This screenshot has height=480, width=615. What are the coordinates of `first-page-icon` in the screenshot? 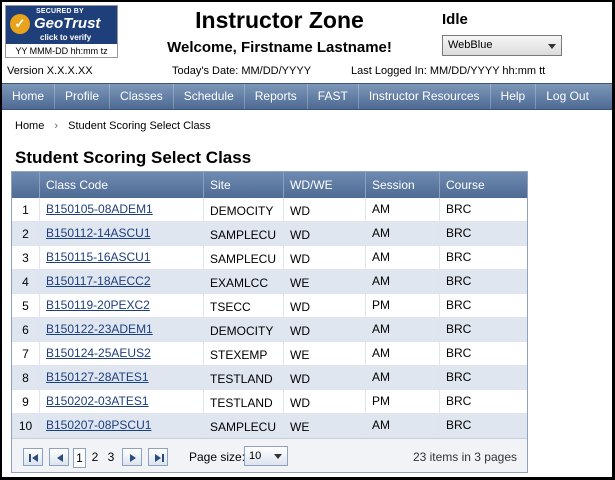 It's located at (33, 458).